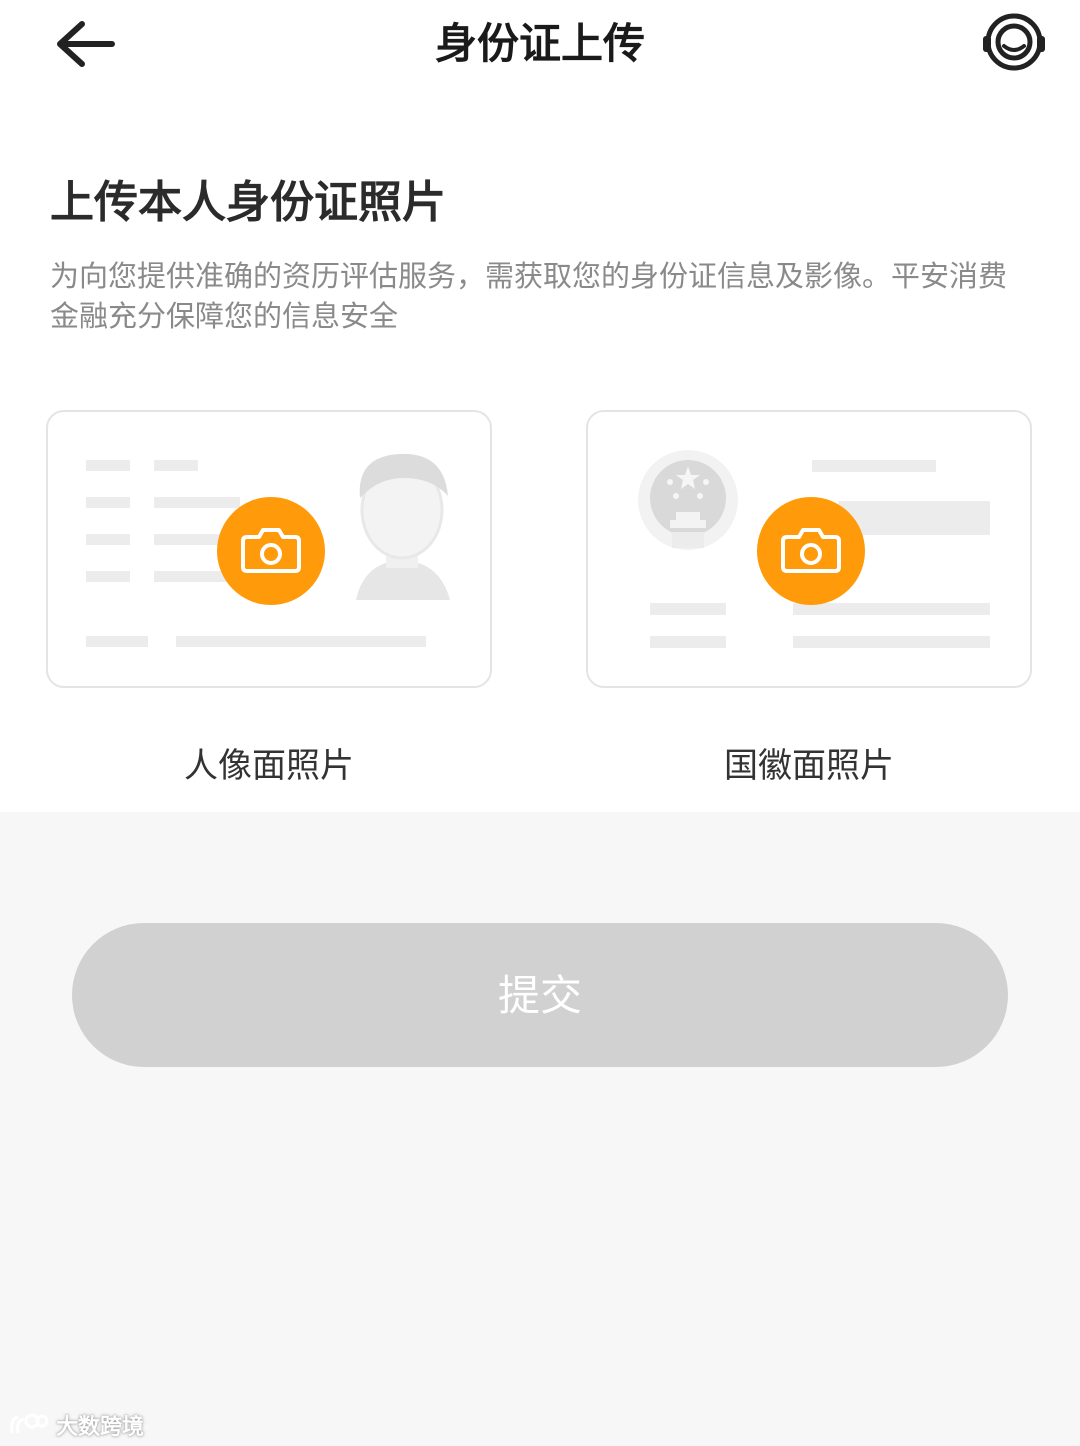 Image resolution: width=1080 pixels, height=1446 pixels. I want to click on id-back-label: 国徽面照片, so click(809, 766).